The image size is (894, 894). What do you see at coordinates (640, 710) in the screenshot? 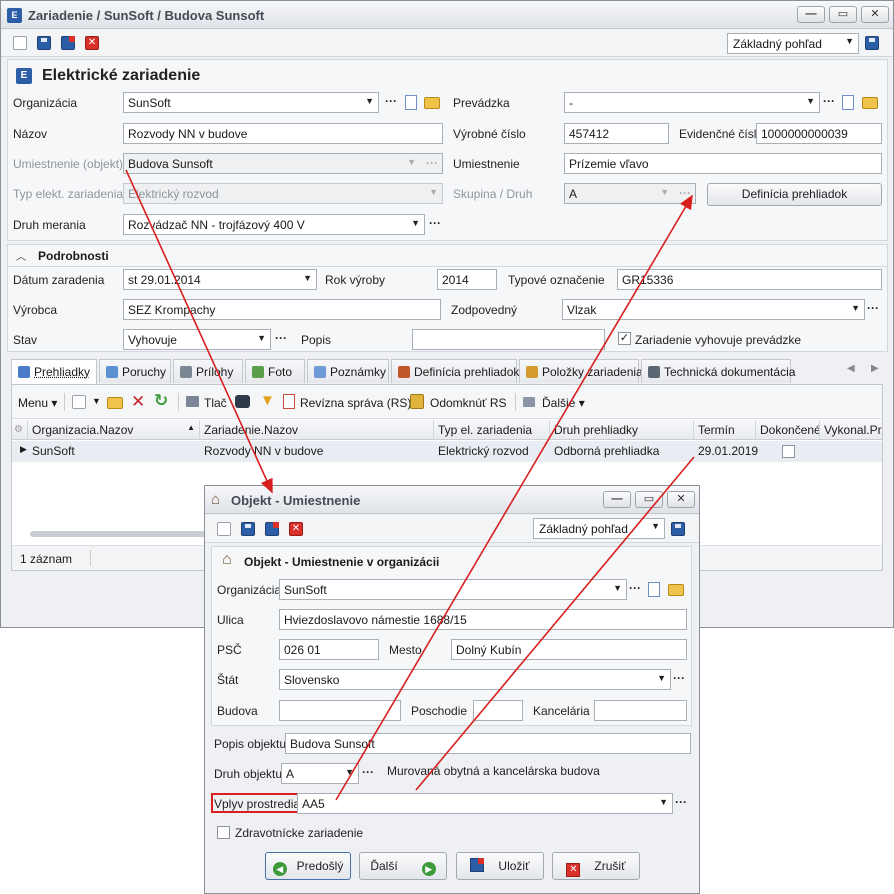
I see `kancelaria-input` at bounding box center [640, 710].